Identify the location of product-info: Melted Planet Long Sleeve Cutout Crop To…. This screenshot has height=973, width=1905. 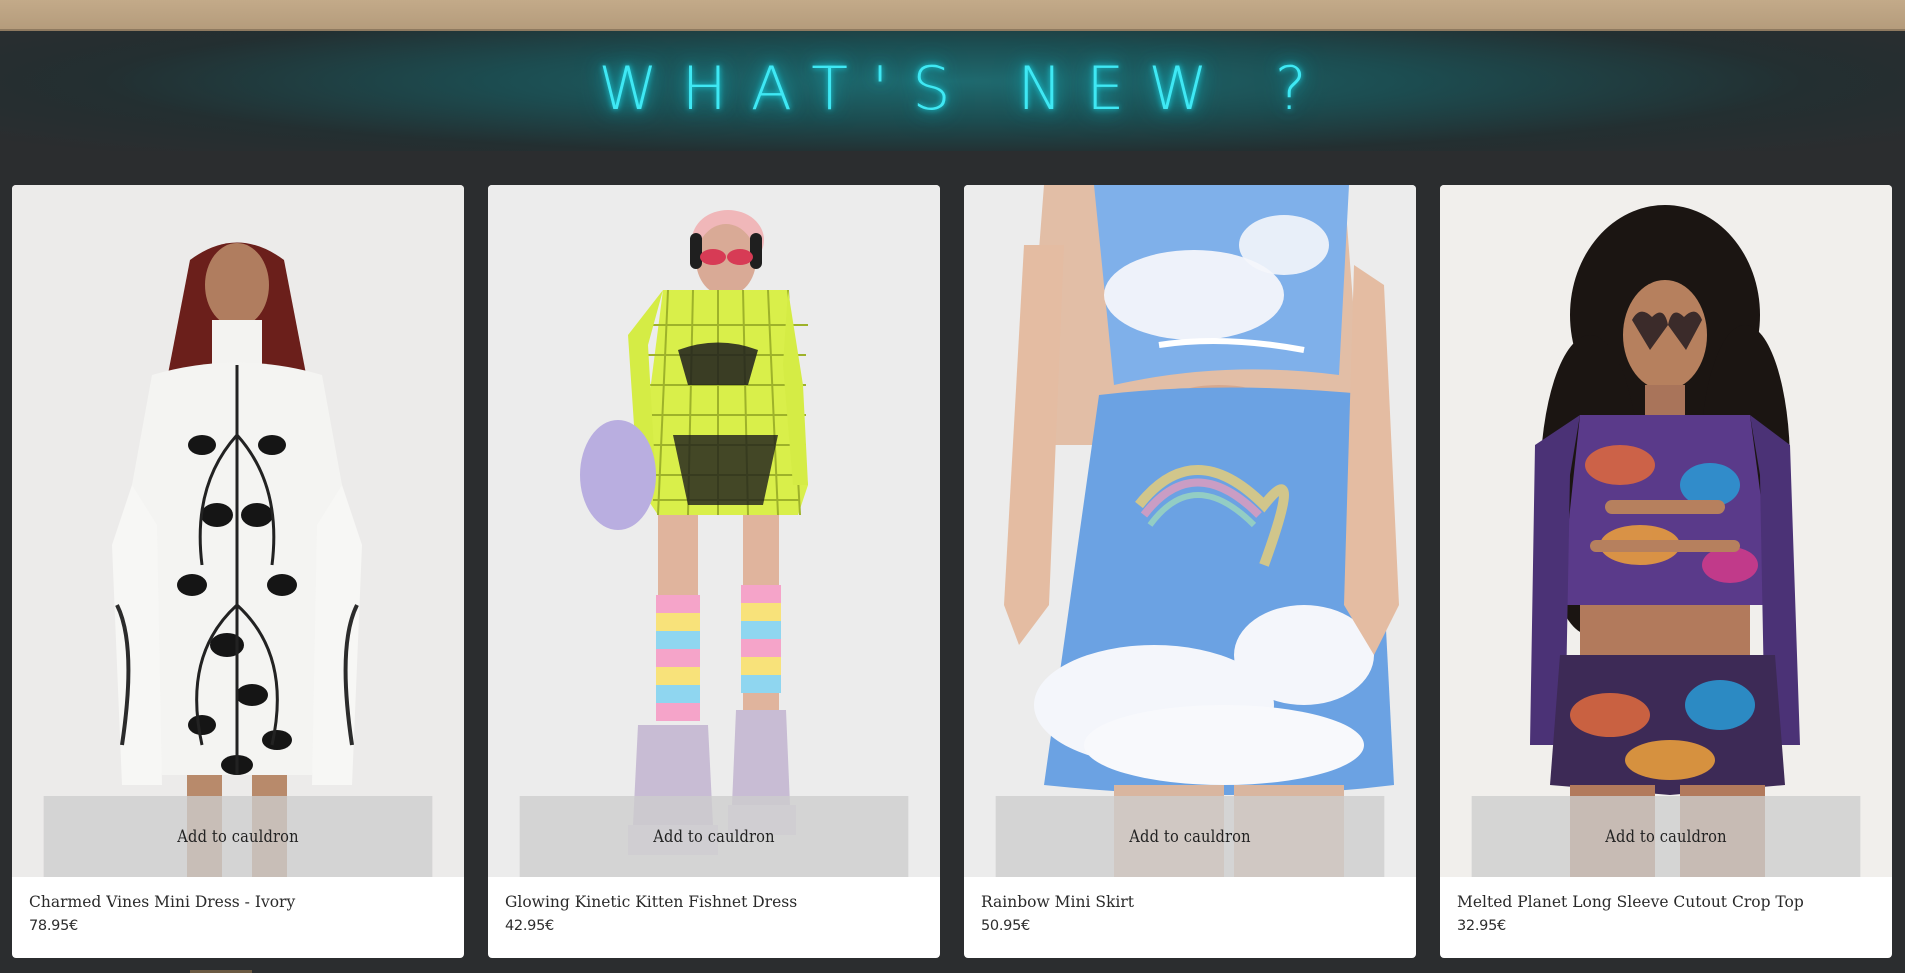
(1667, 913).